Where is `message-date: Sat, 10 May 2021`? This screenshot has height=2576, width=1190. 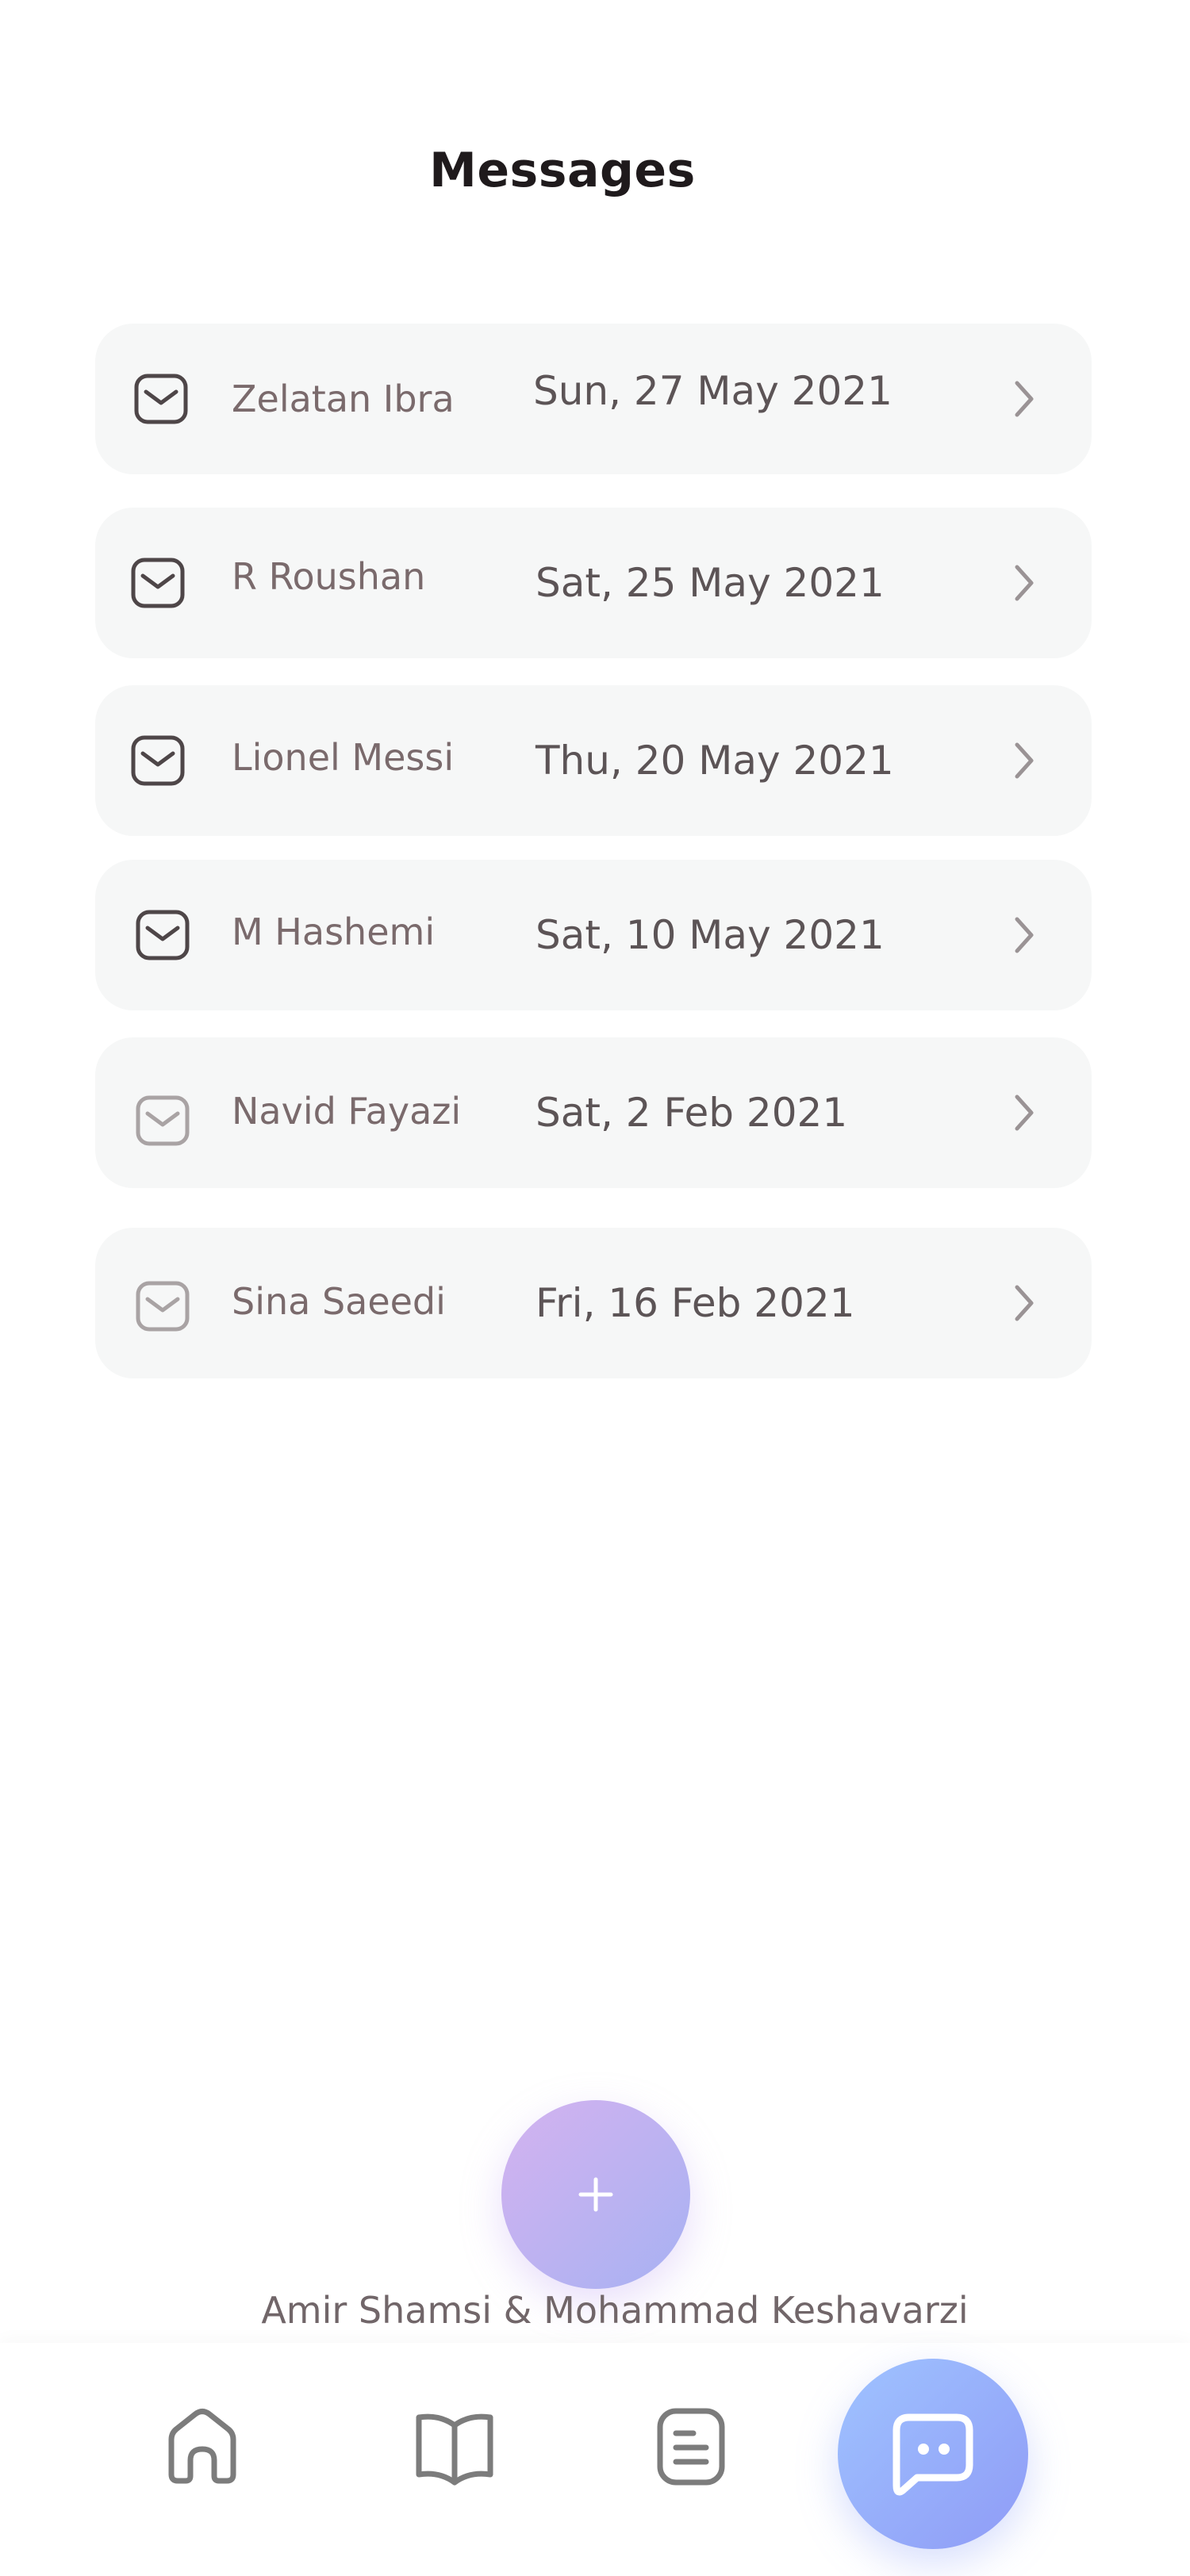 message-date: Sat, 10 May 2021 is located at coordinates (710, 935).